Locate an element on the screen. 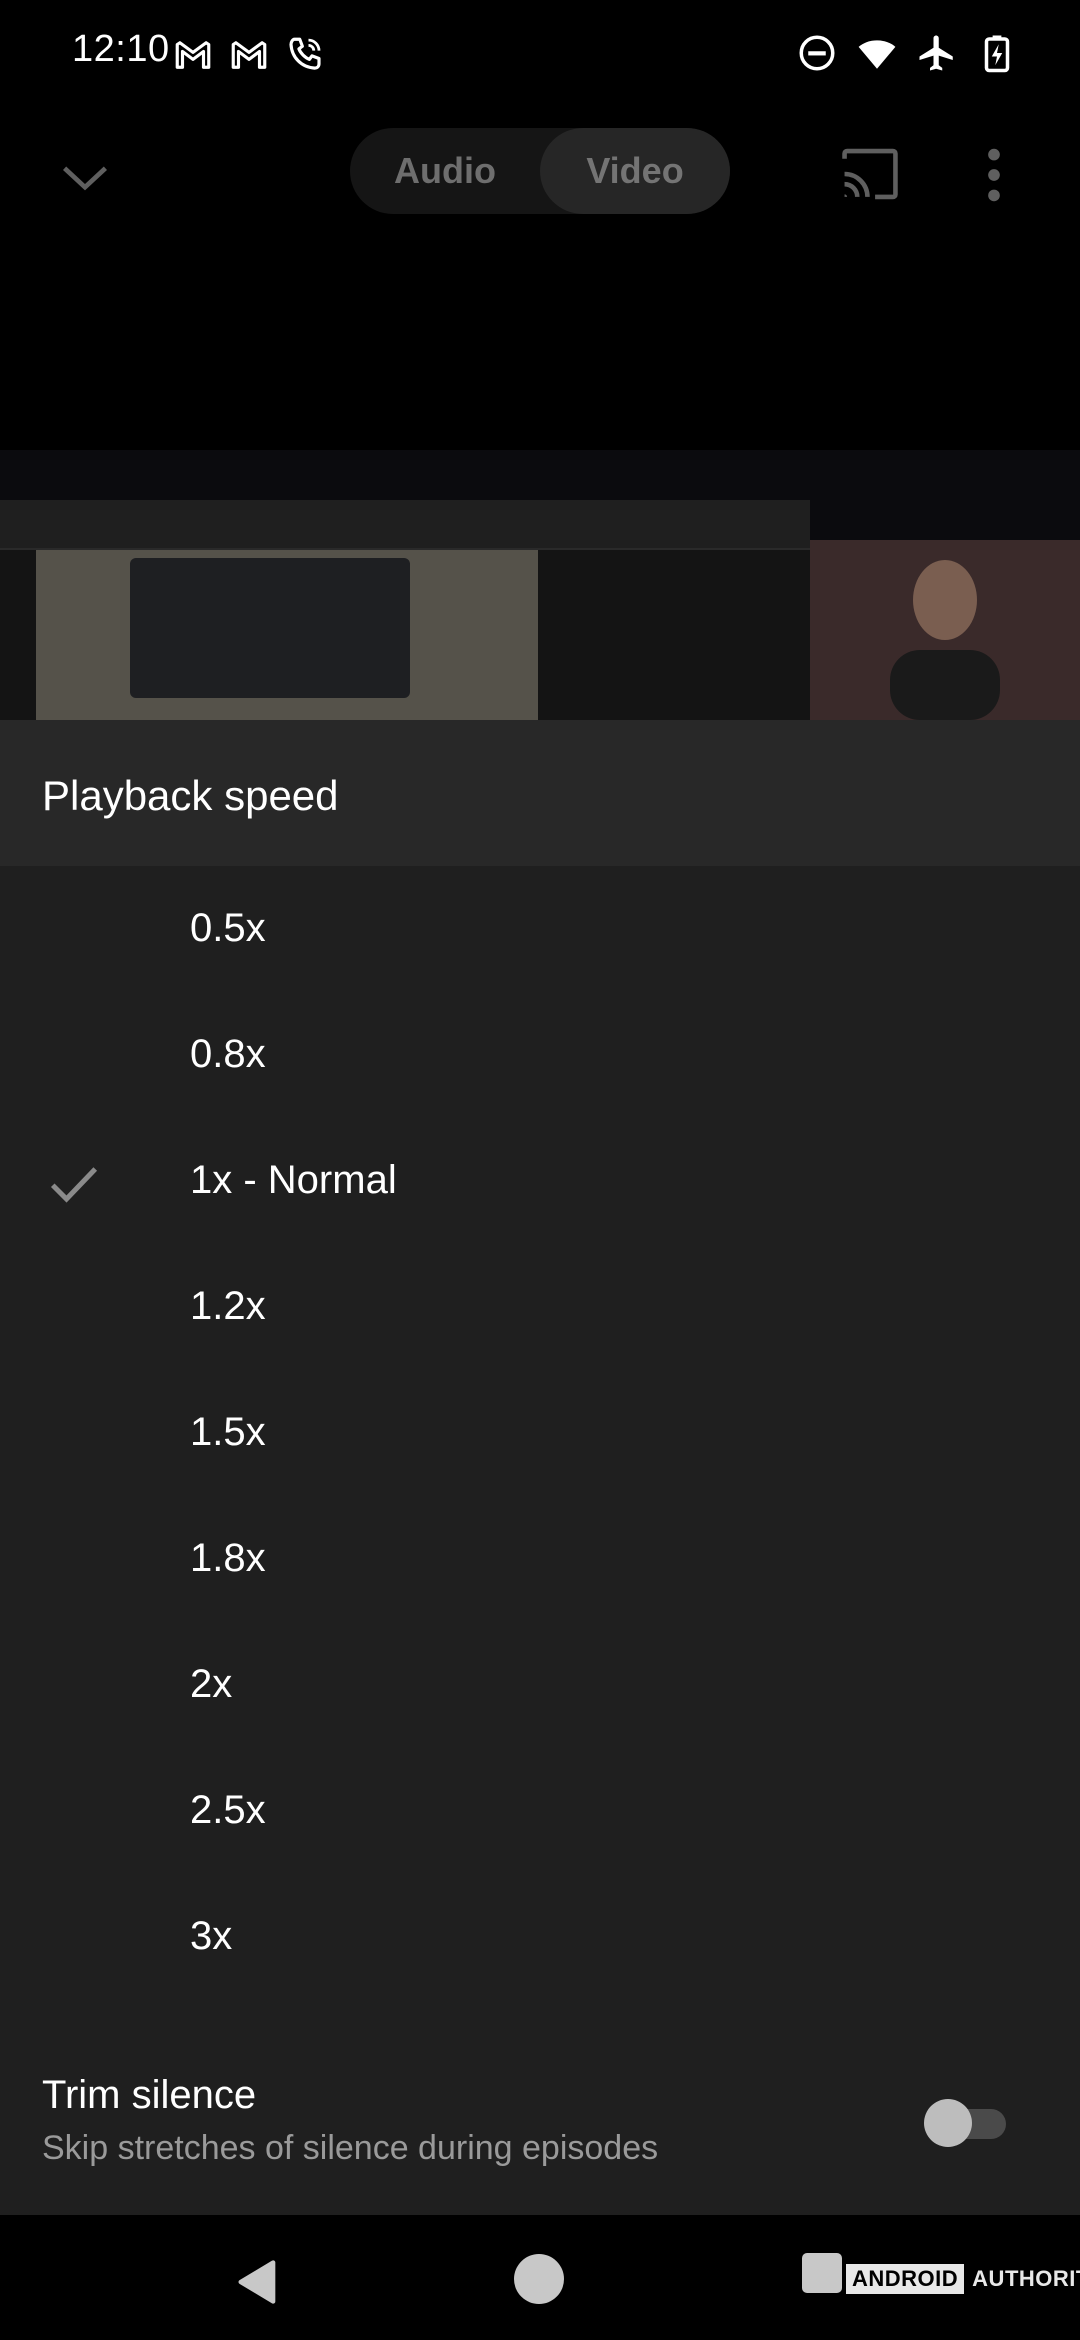  speed-option-label: 1.8x is located at coordinates (228, 1558).